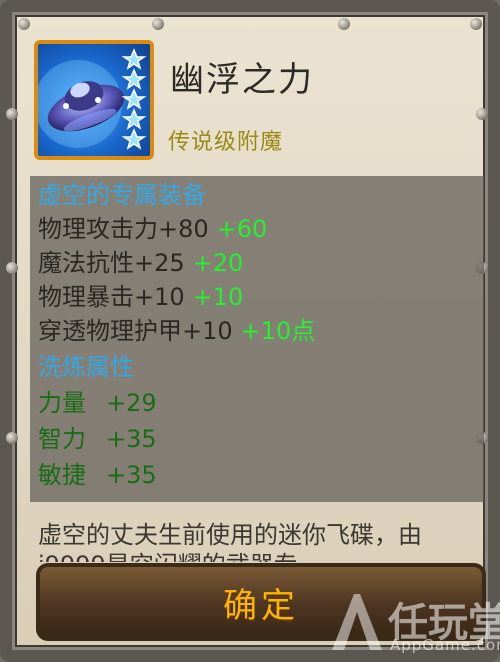  What do you see at coordinates (242, 80) in the screenshot?
I see `item-title: 幽浮之力` at bounding box center [242, 80].